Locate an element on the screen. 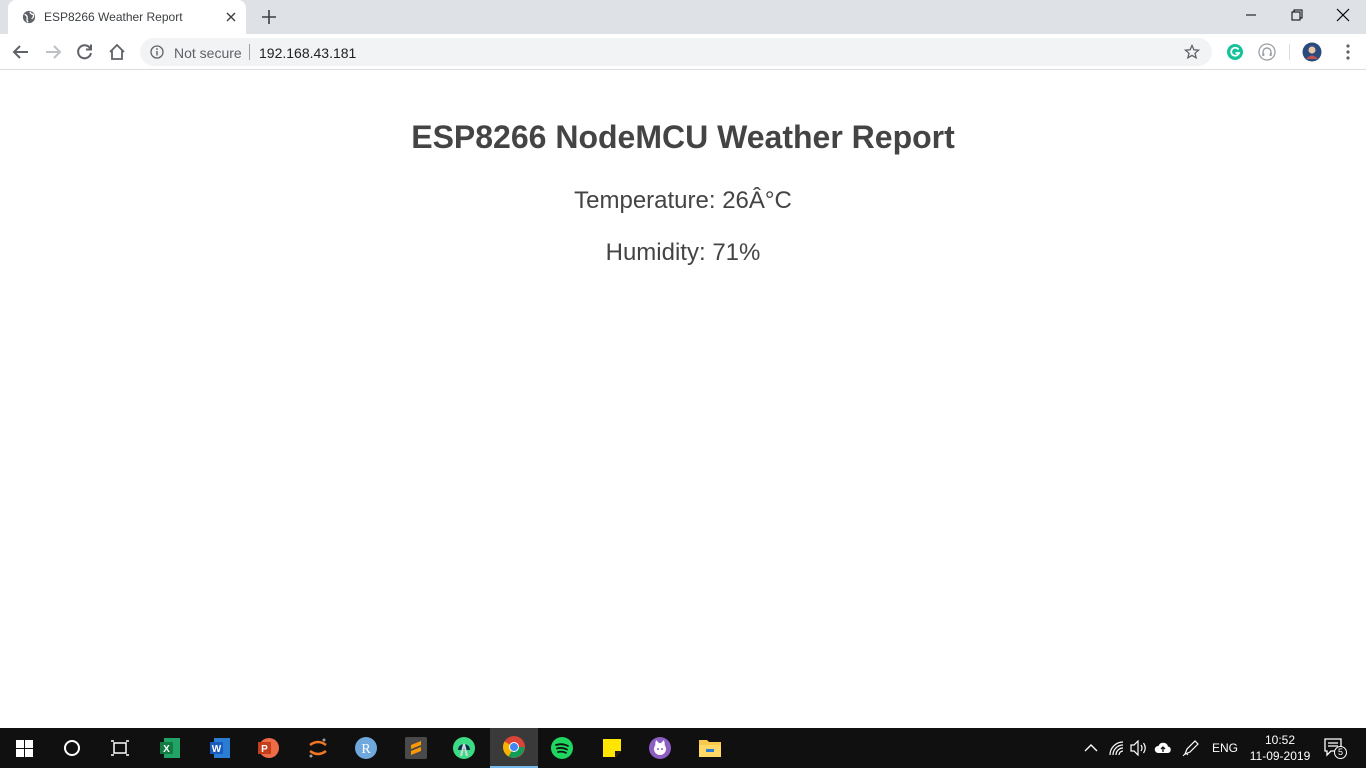  svg-text: W is located at coordinates (217, 749).